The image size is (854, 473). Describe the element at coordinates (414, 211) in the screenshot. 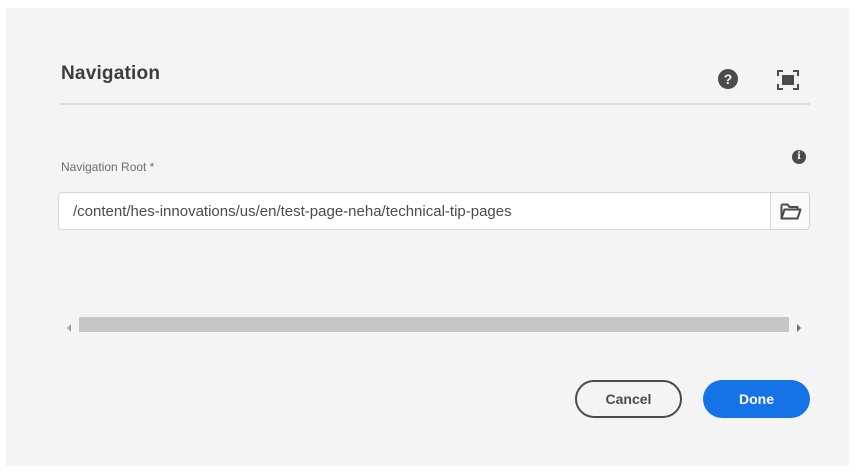

I see `navigation-root-input` at that location.